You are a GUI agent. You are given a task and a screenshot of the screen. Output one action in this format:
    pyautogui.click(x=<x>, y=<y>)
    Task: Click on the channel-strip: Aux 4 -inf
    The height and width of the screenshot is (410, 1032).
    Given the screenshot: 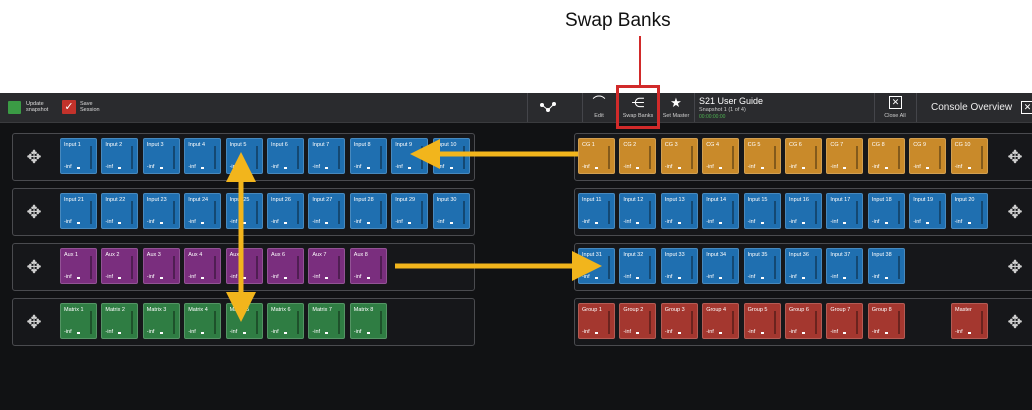 What is the action you would take?
    pyautogui.click(x=203, y=266)
    